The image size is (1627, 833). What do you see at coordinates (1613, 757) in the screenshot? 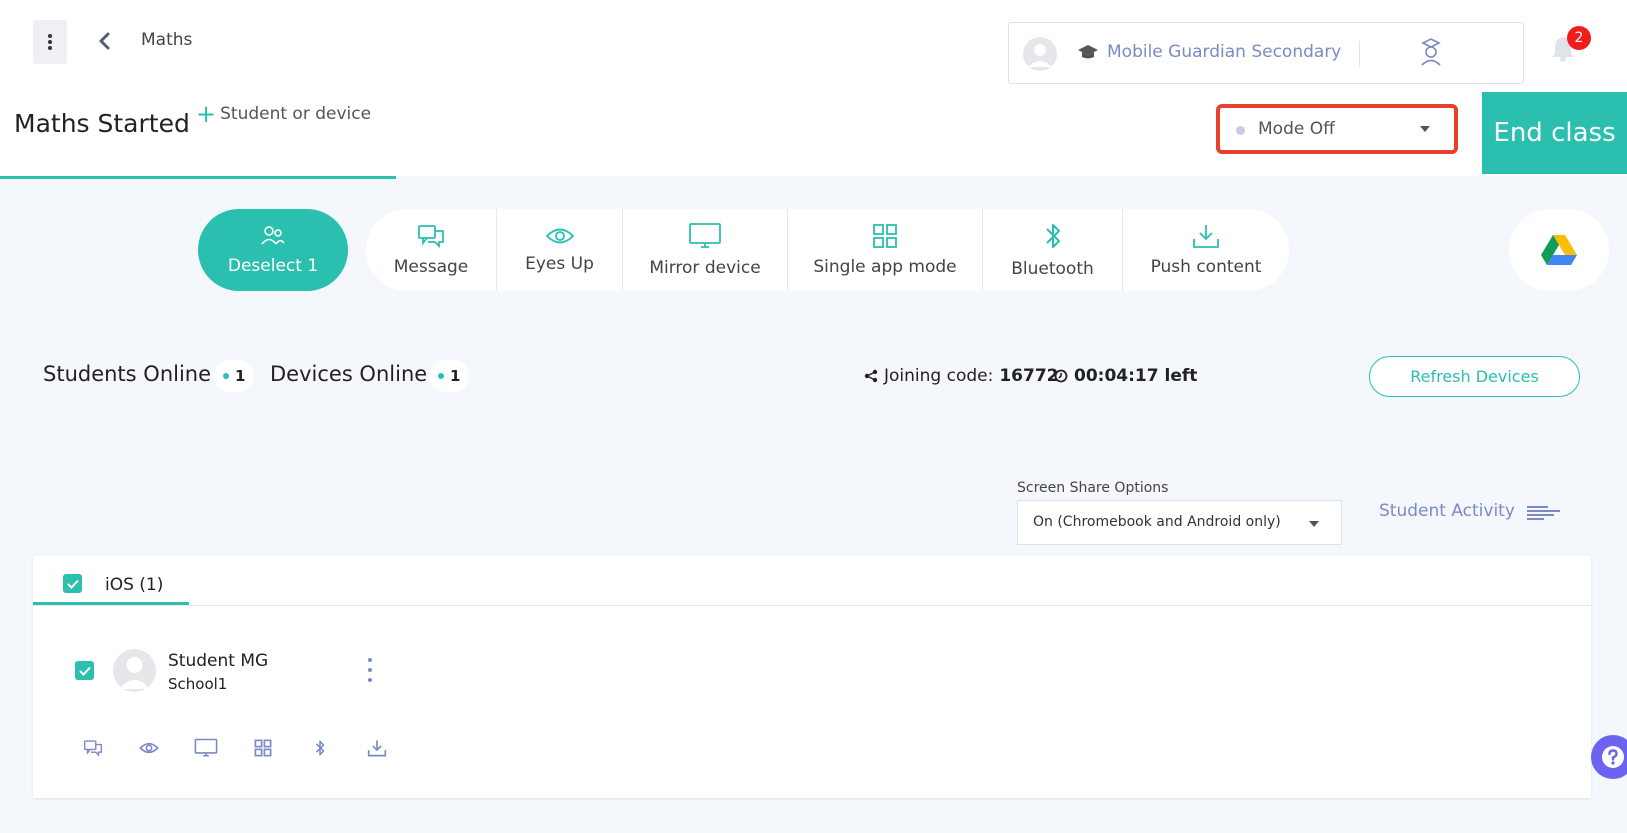
I see `question-icon` at bounding box center [1613, 757].